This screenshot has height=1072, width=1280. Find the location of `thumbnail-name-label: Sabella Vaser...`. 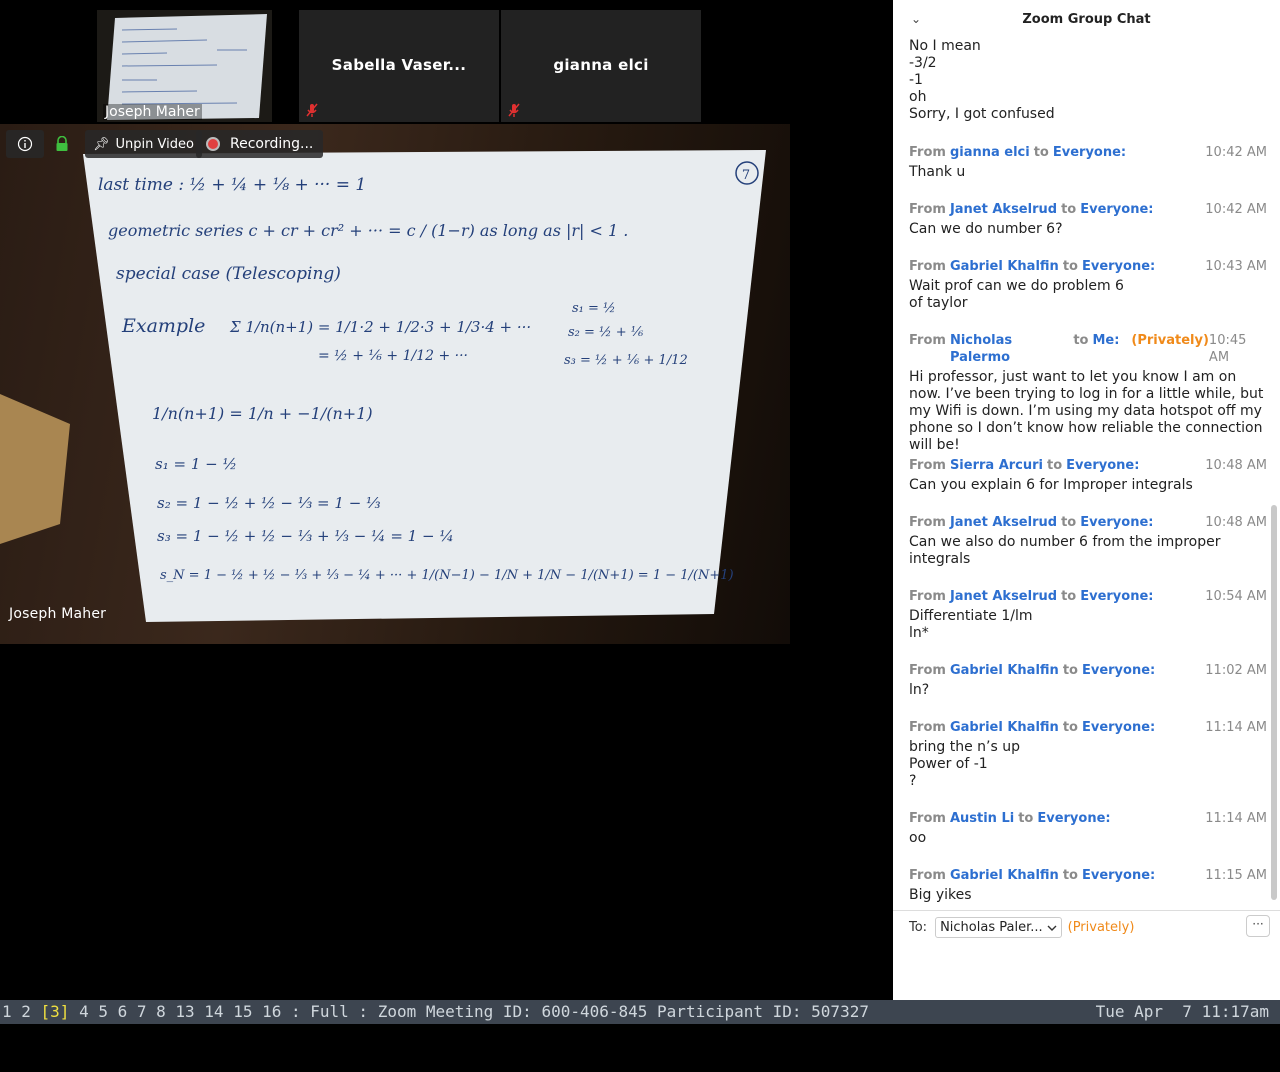

thumbnail-name-label: Sabella Vaser... is located at coordinates (399, 65).